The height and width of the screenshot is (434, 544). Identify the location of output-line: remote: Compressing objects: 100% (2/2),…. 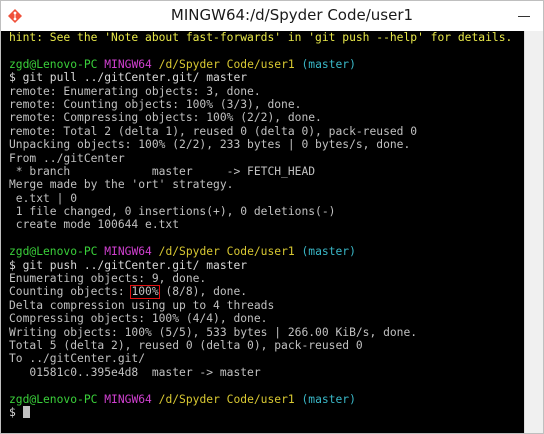
(165, 118).